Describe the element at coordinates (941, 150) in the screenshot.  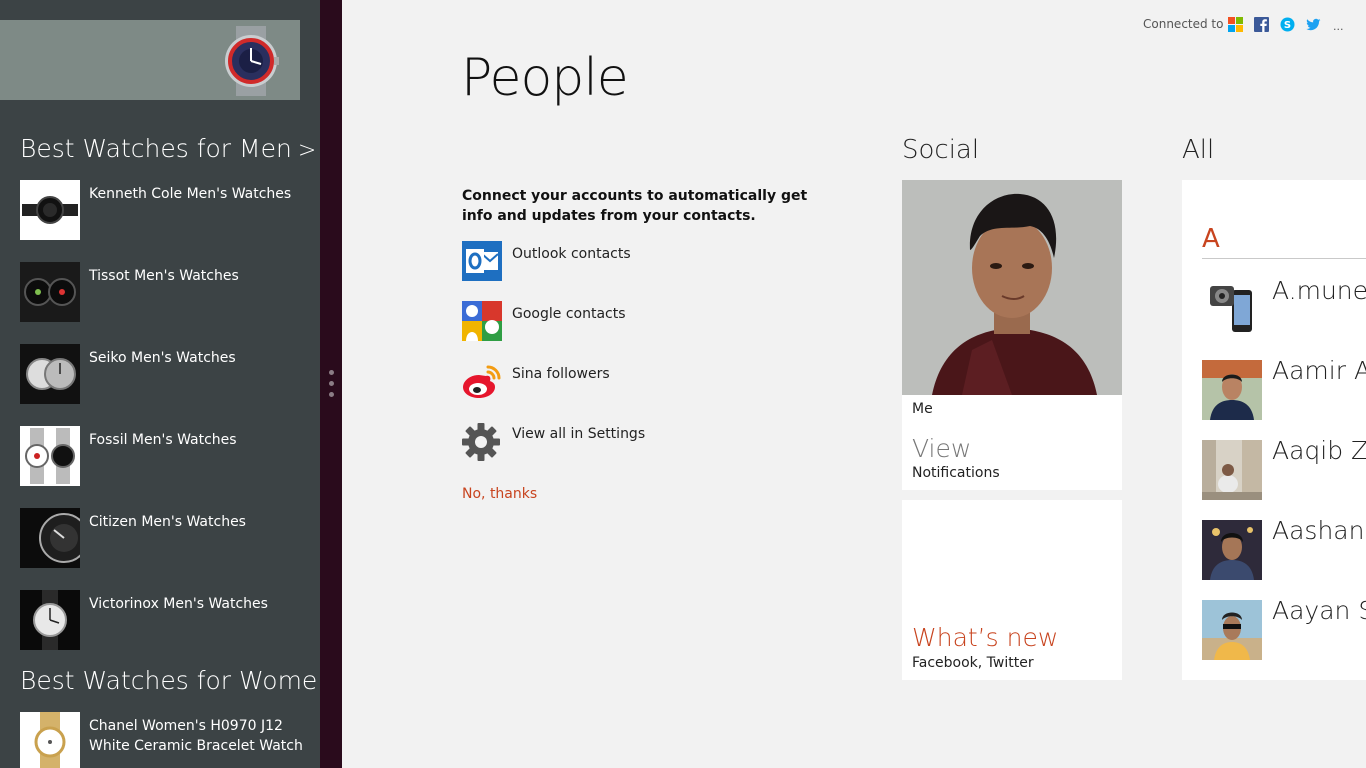
I see `social-heading: Social` at that location.